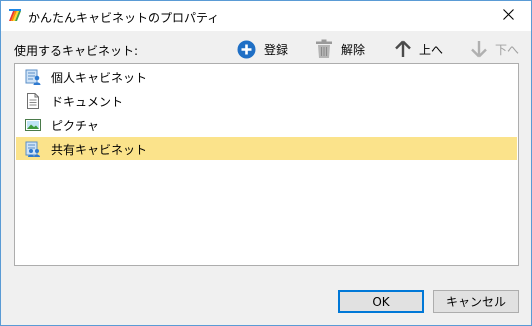 The height and width of the screenshot is (326, 532). What do you see at coordinates (476, 301) in the screenshot?
I see `cancel-button: キャンセル` at bounding box center [476, 301].